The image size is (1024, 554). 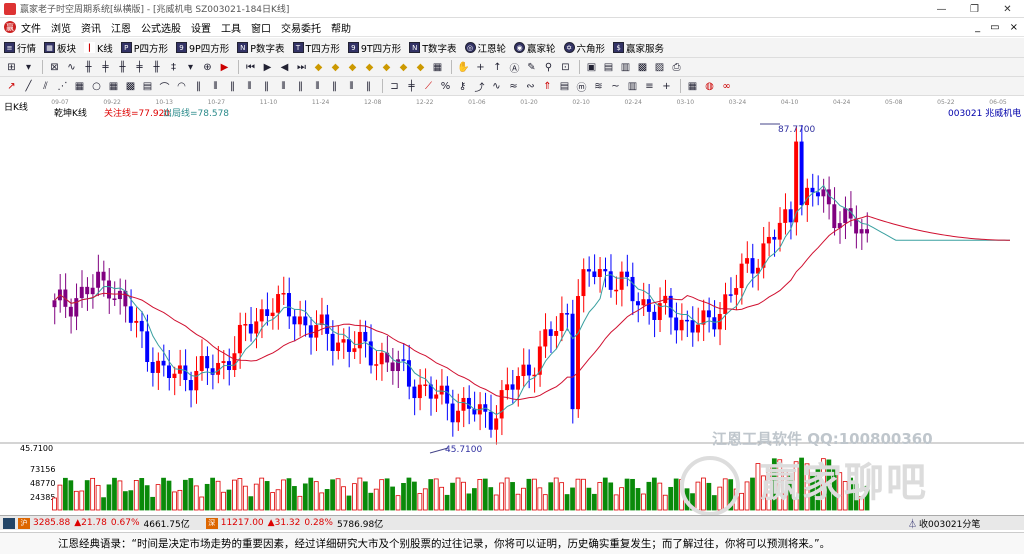 What do you see at coordinates (164, 86) in the screenshot?
I see `arc-icon: ⌒` at bounding box center [164, 86].